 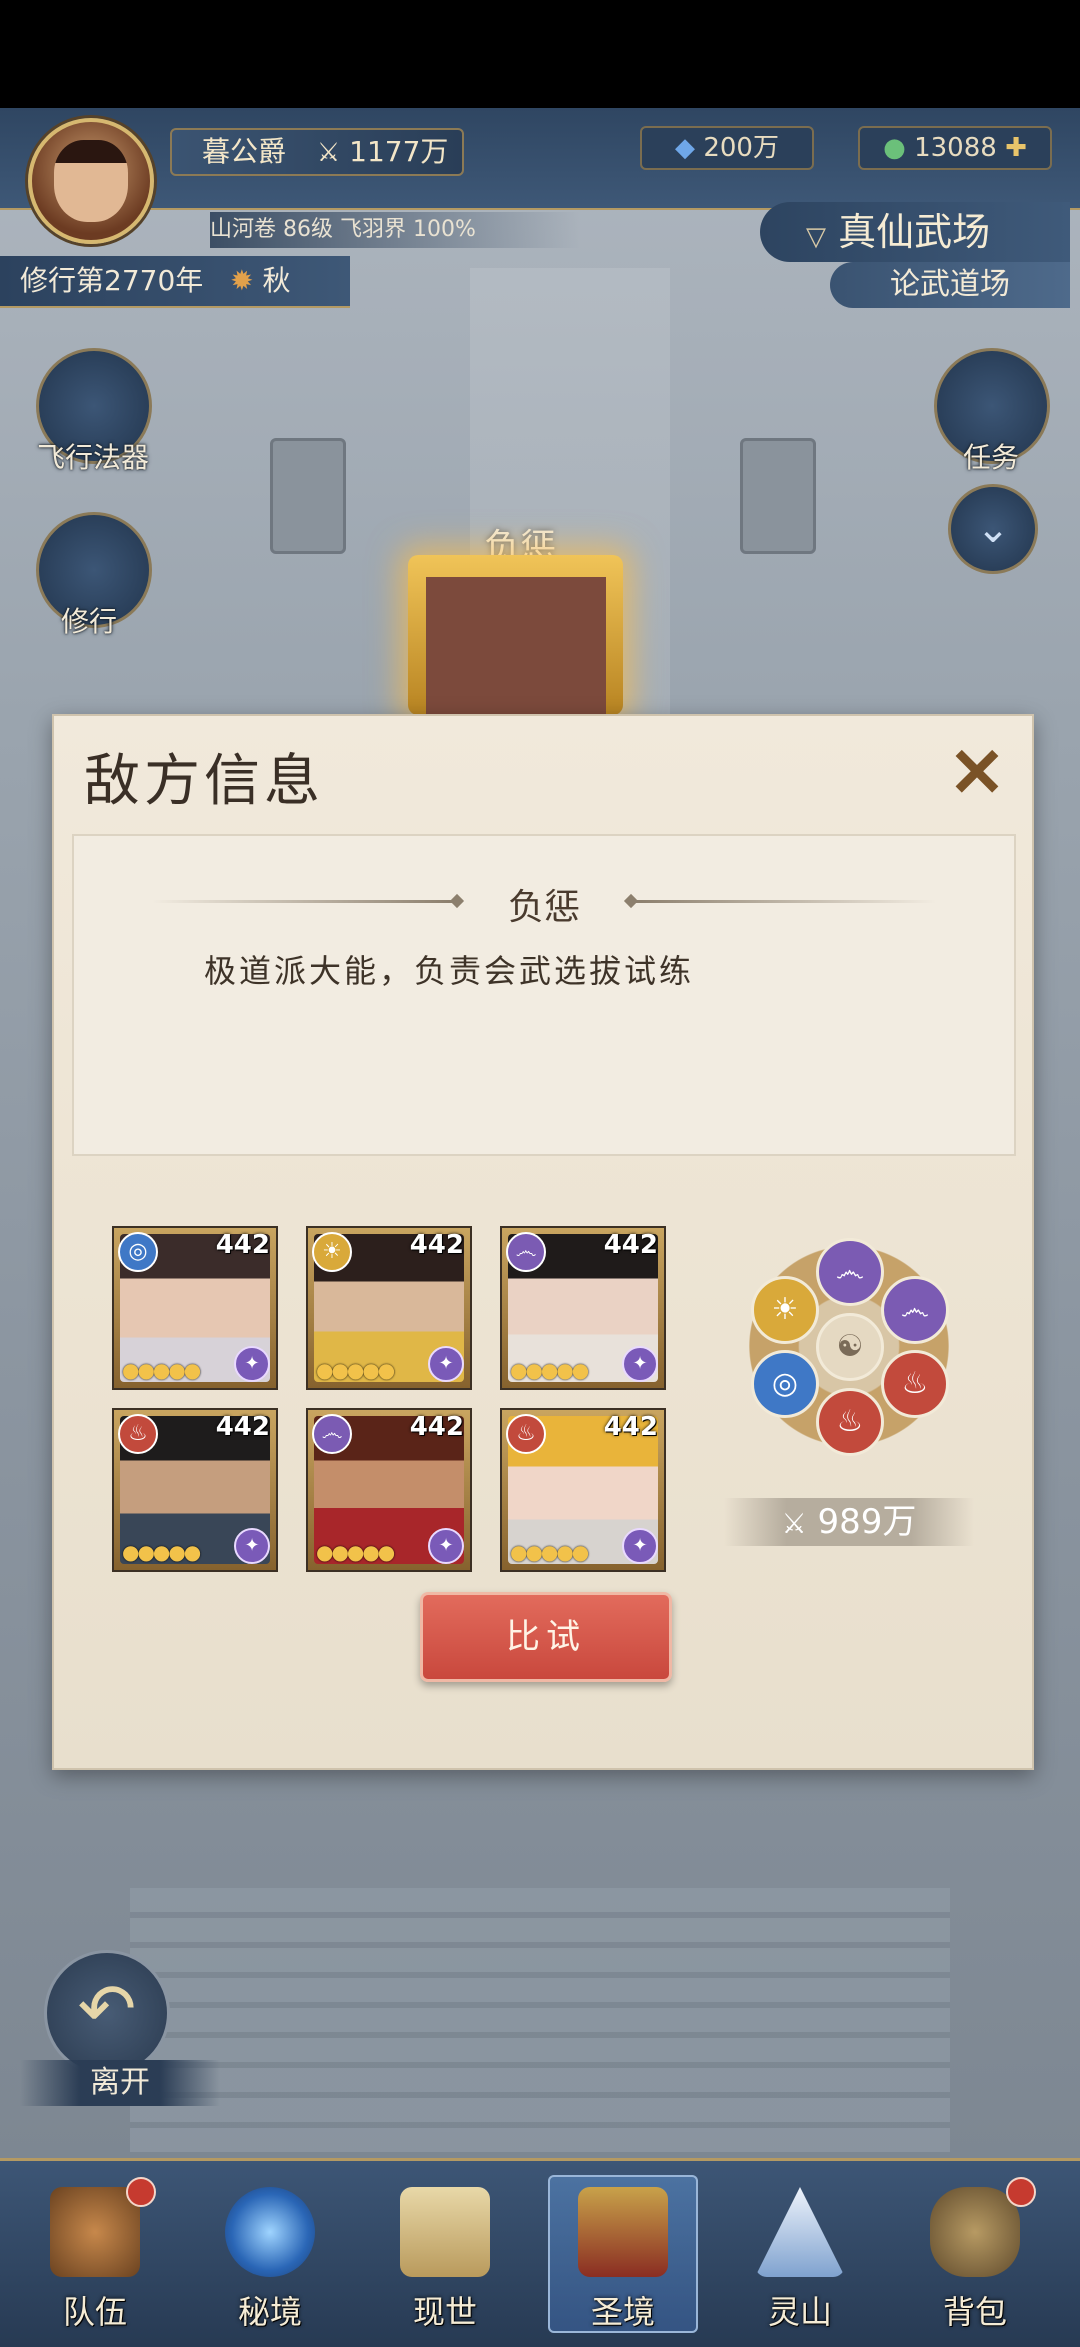 I want to click on water-element-icon: ◎, so click(x=785, y=1384).